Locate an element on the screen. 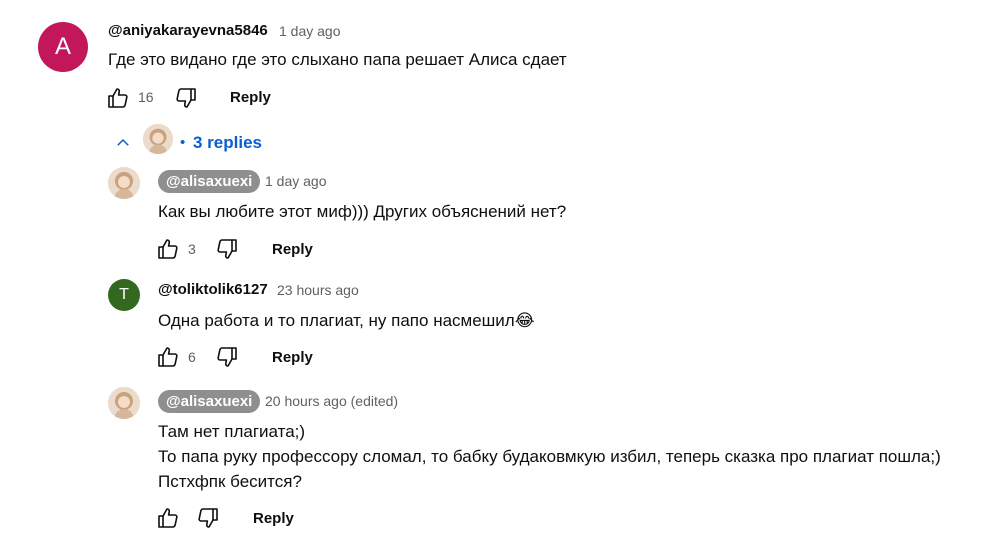 This screenshot has width=1002, height=542. replier-avatar is located at coordinates (158, 139).